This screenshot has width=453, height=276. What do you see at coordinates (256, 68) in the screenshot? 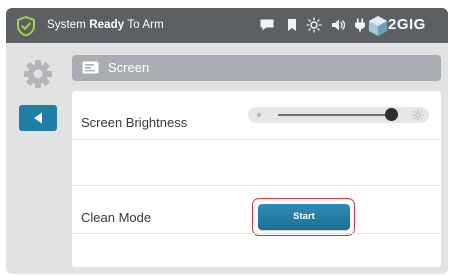
I see `section-header: Screen` at bounding box center [256, 68].